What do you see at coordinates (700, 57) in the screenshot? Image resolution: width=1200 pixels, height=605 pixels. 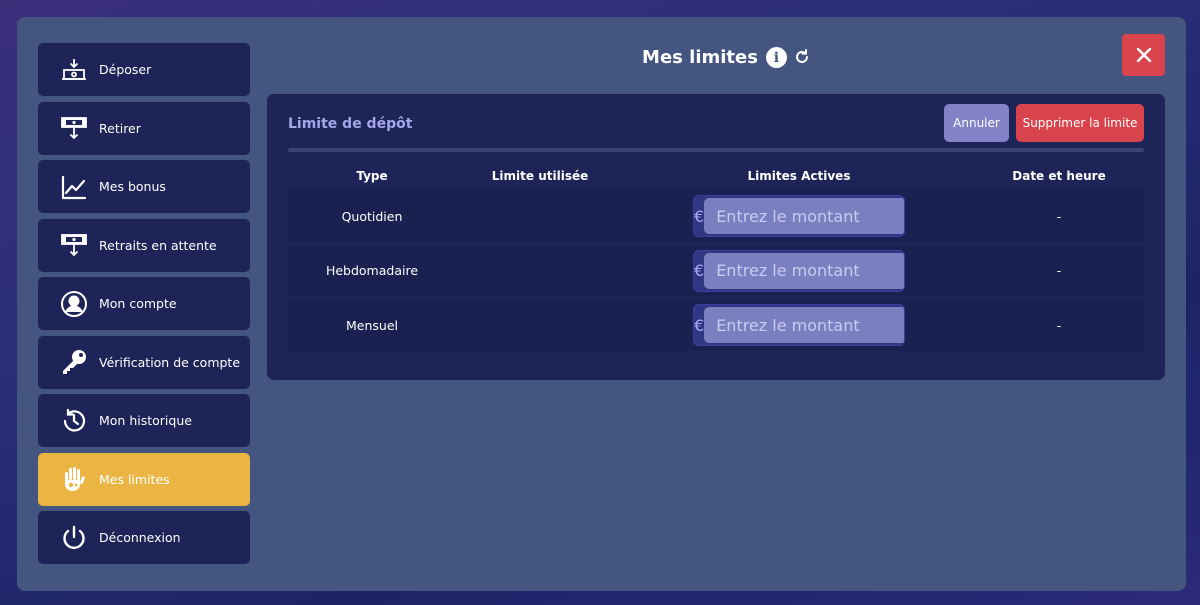 I see `page-title: Mes limites` at bounding box center [700, 57].